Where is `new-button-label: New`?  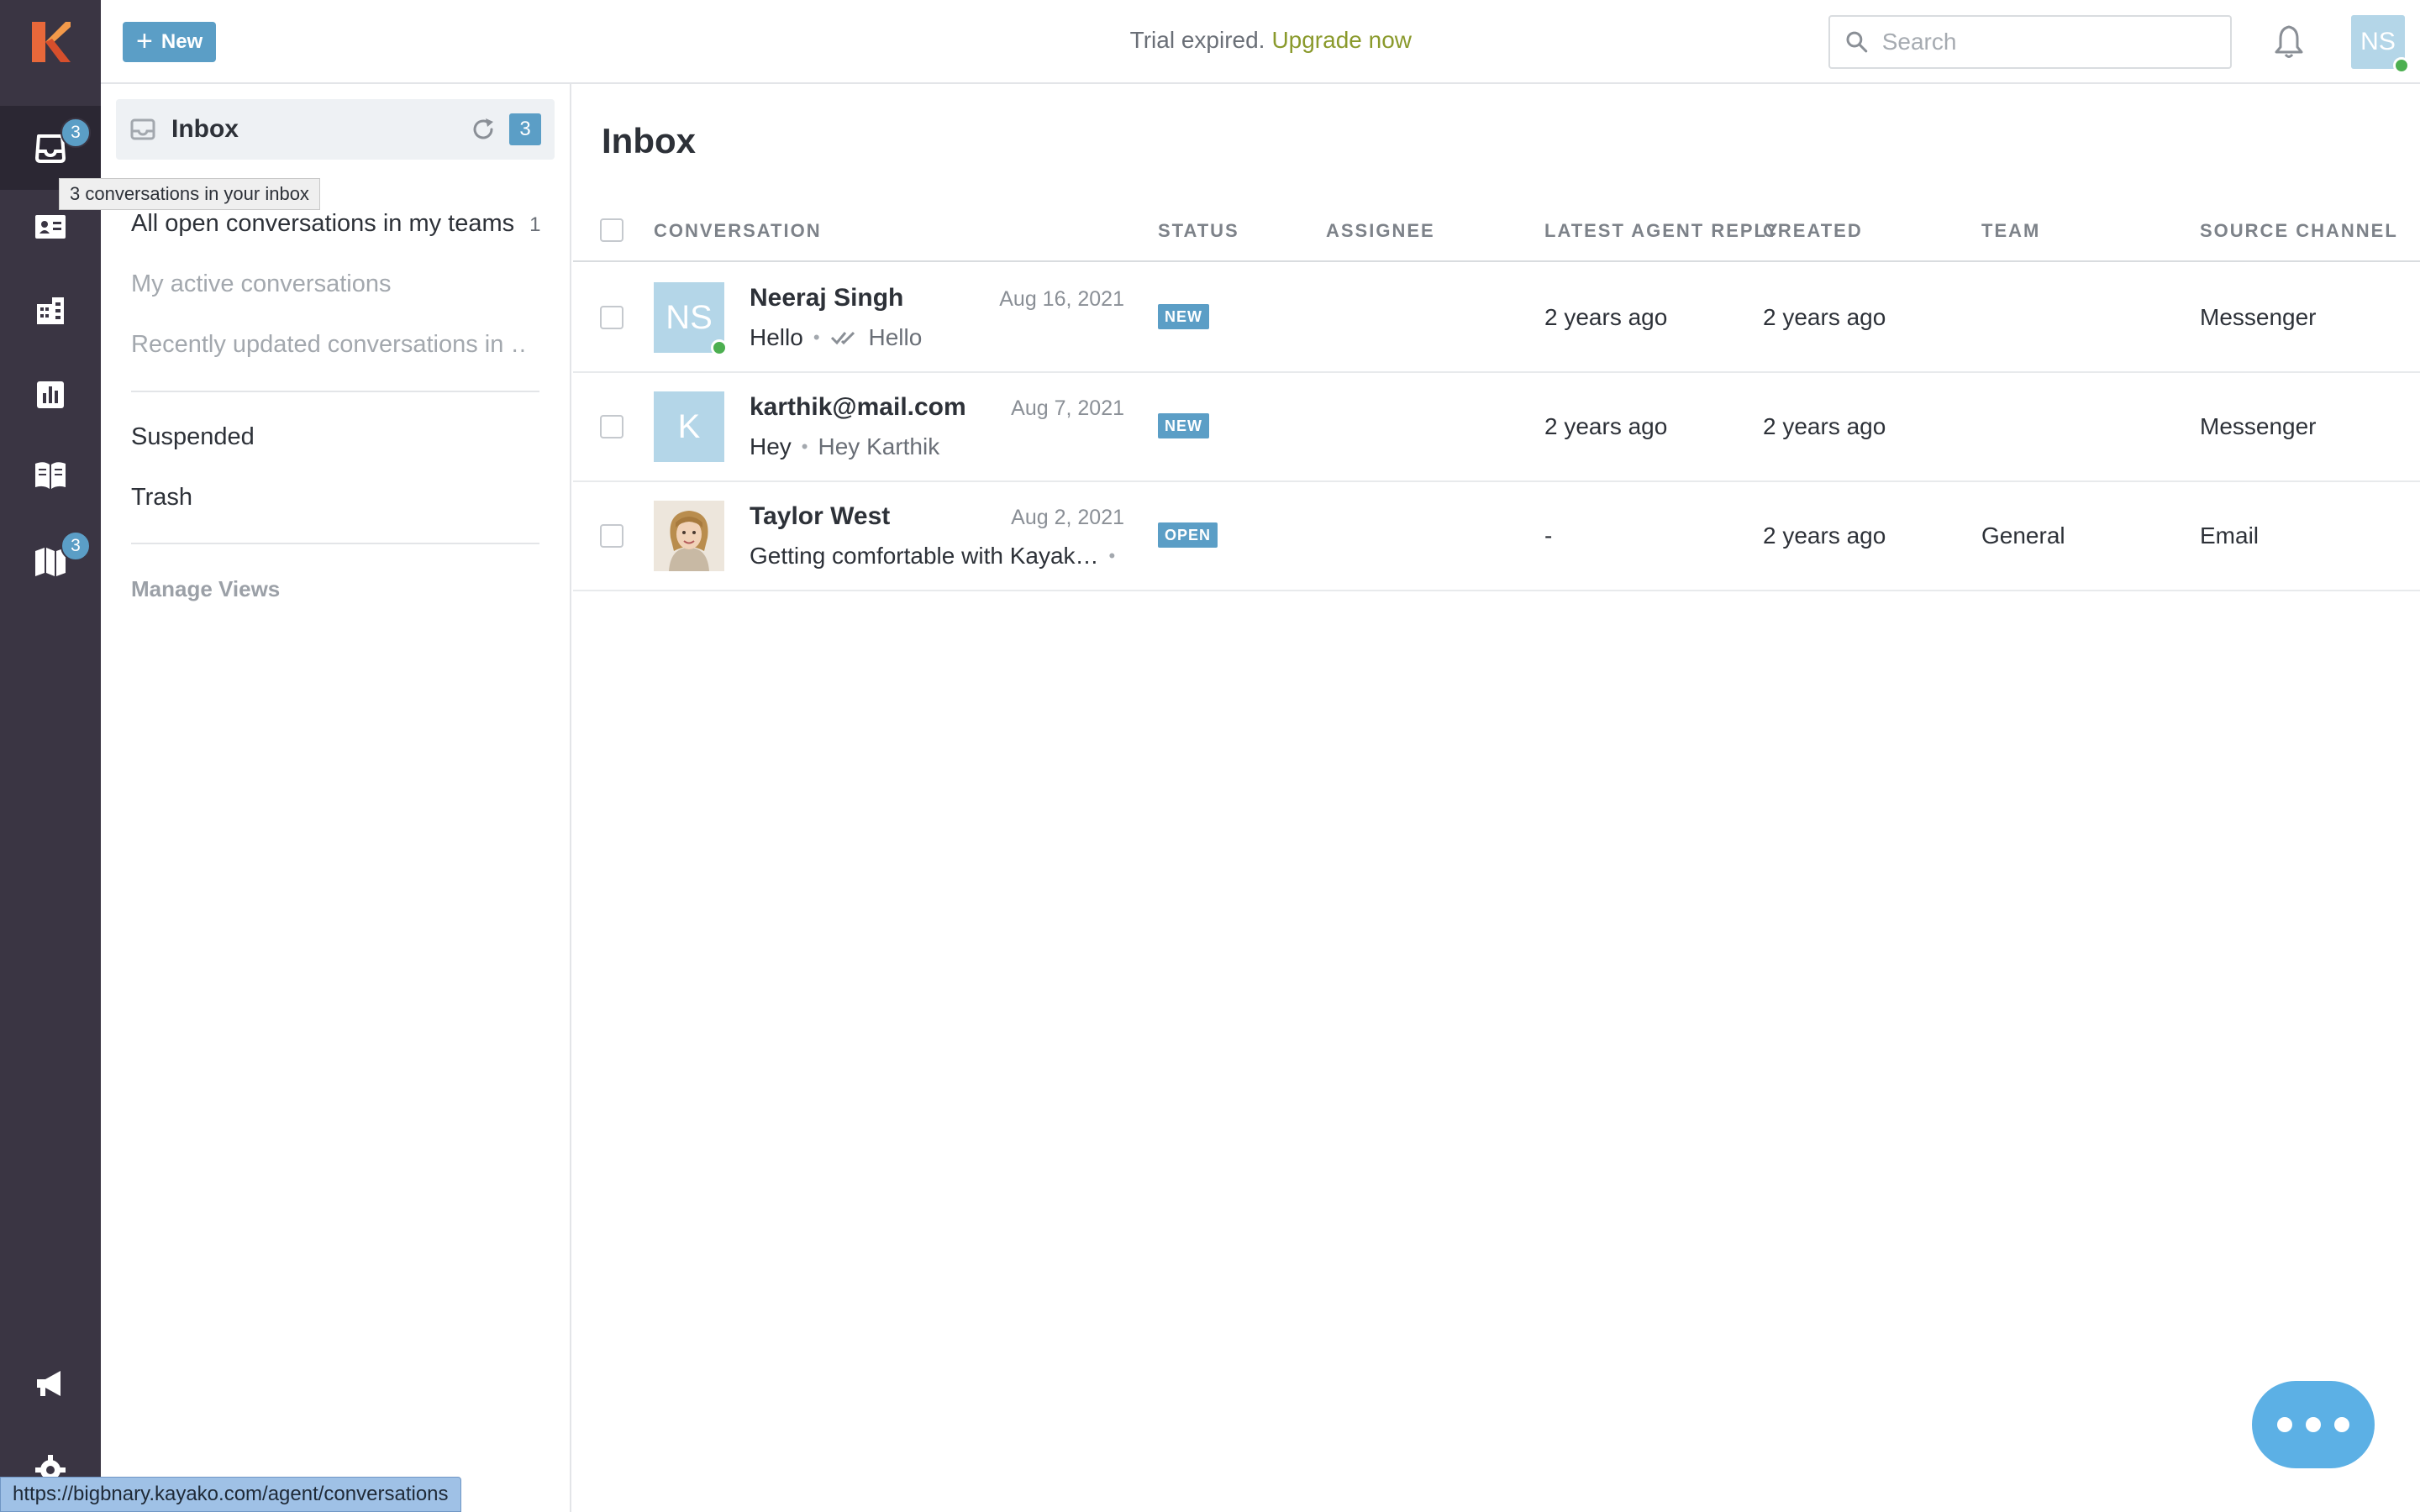 new-button-label: New is located at coordinates (181, 41).